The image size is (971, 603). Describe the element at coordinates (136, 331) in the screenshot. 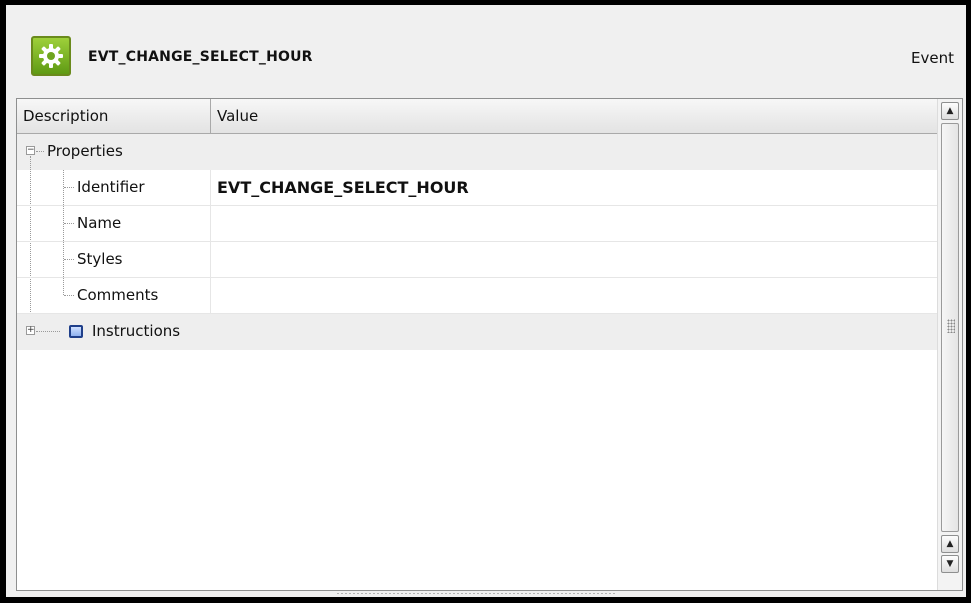

I see `group-label-instructions: Instructions` at that location.